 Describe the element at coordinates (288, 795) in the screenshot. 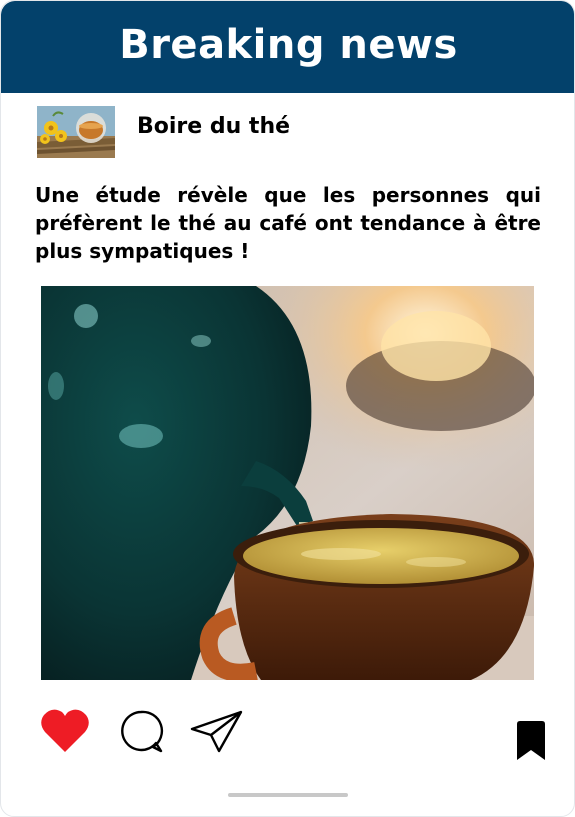

I see `home-indicator` at that location.